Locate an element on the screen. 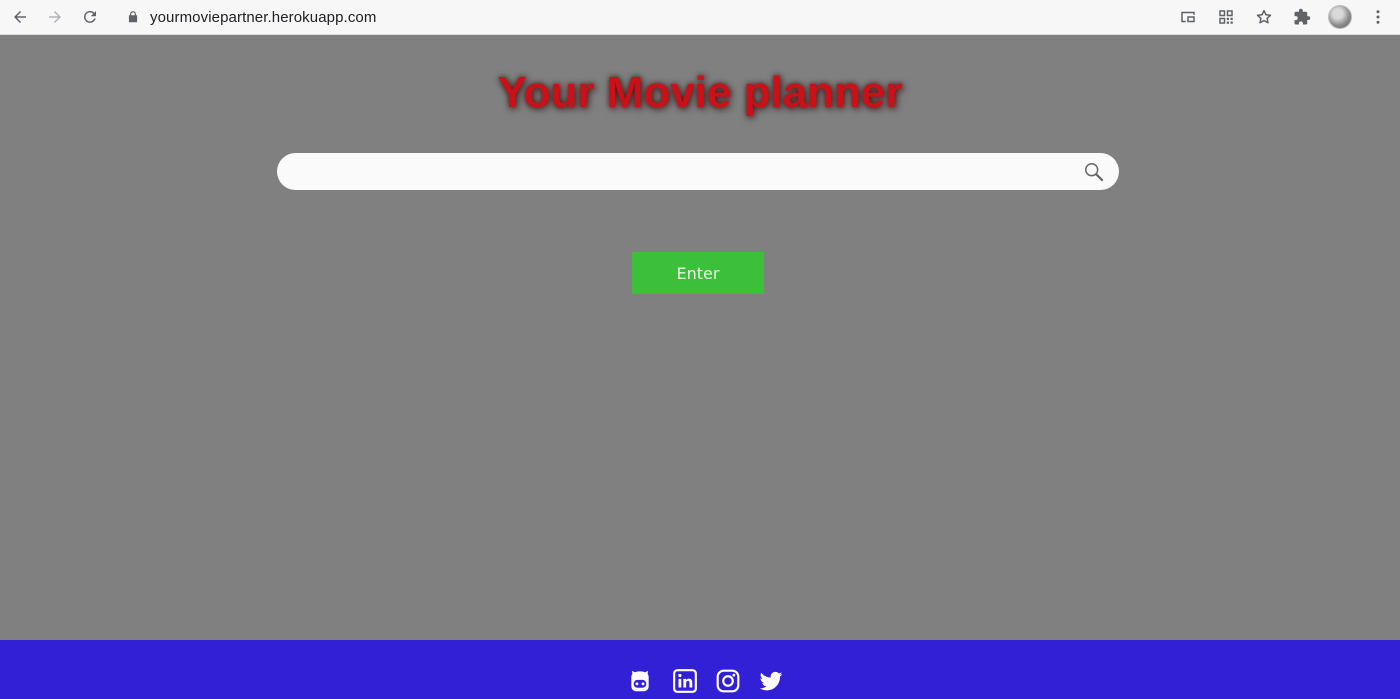  linkedin-link is located at coordinates (685, 681).